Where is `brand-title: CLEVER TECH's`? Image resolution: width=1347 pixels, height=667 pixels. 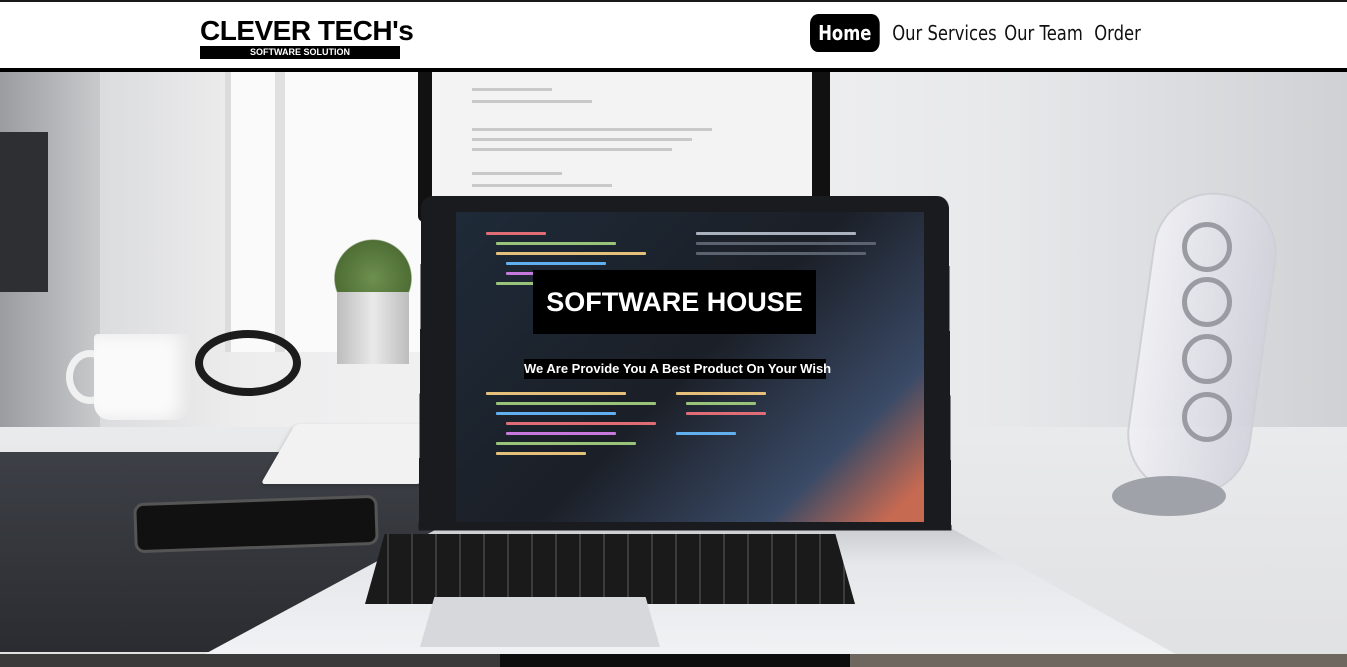 brand-title: CLEVER TECH's is located at coordinates (307, 30).